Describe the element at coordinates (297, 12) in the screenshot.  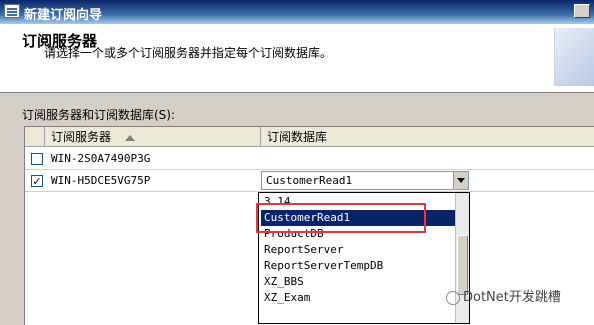
I see `title-bar: 新建订阅向导` at that location.